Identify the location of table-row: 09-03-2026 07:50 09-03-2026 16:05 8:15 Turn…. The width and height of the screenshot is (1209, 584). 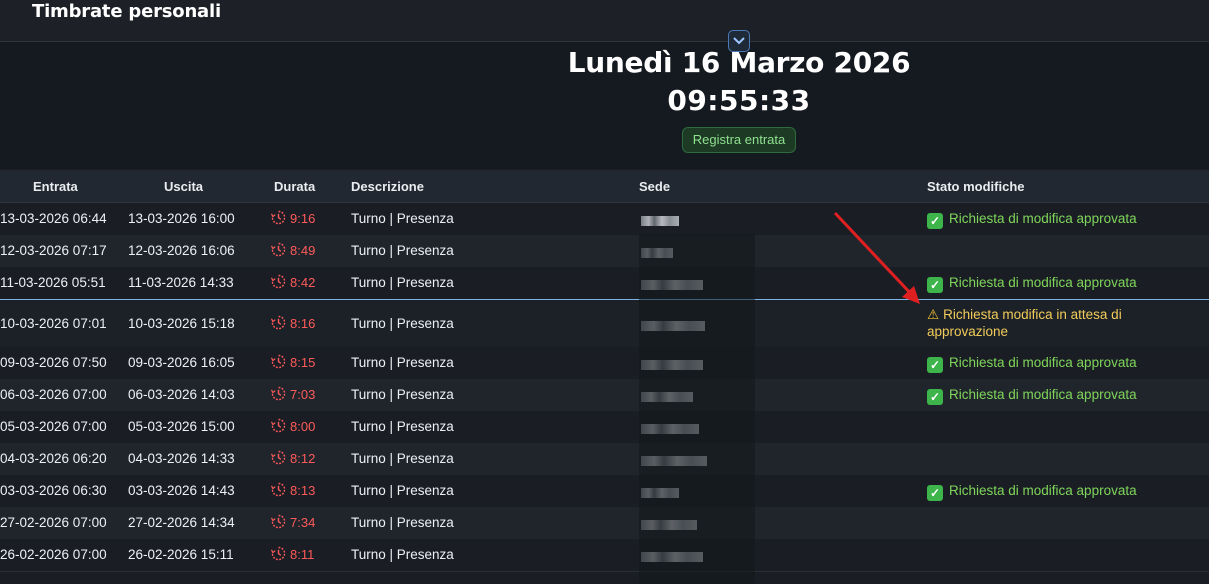
(604, 363).